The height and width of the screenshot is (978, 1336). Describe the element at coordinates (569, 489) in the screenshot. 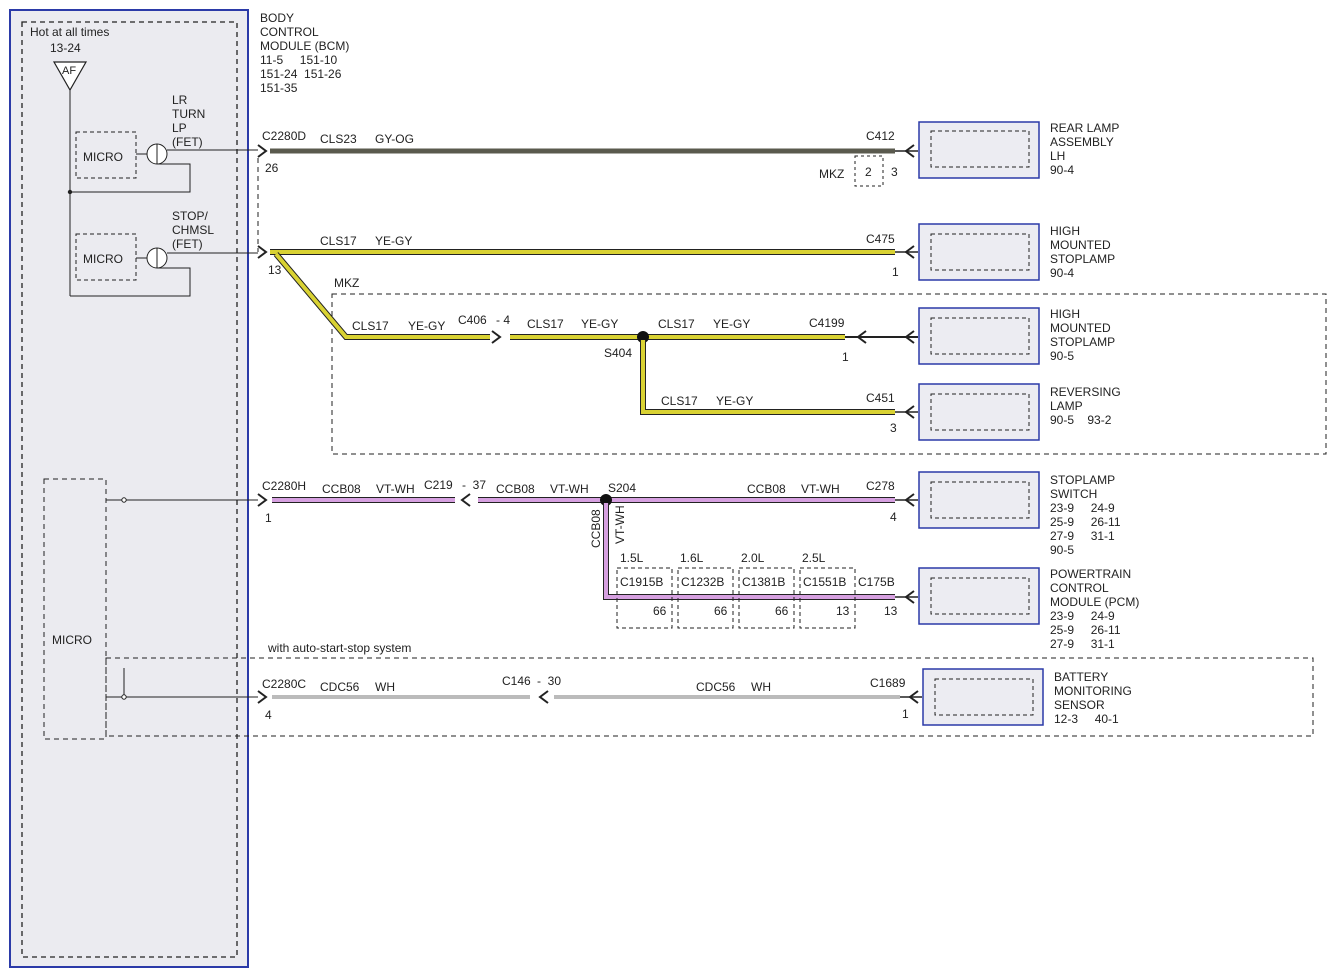

I see `wire-ccb08-b-color: VT-WH` at that location.